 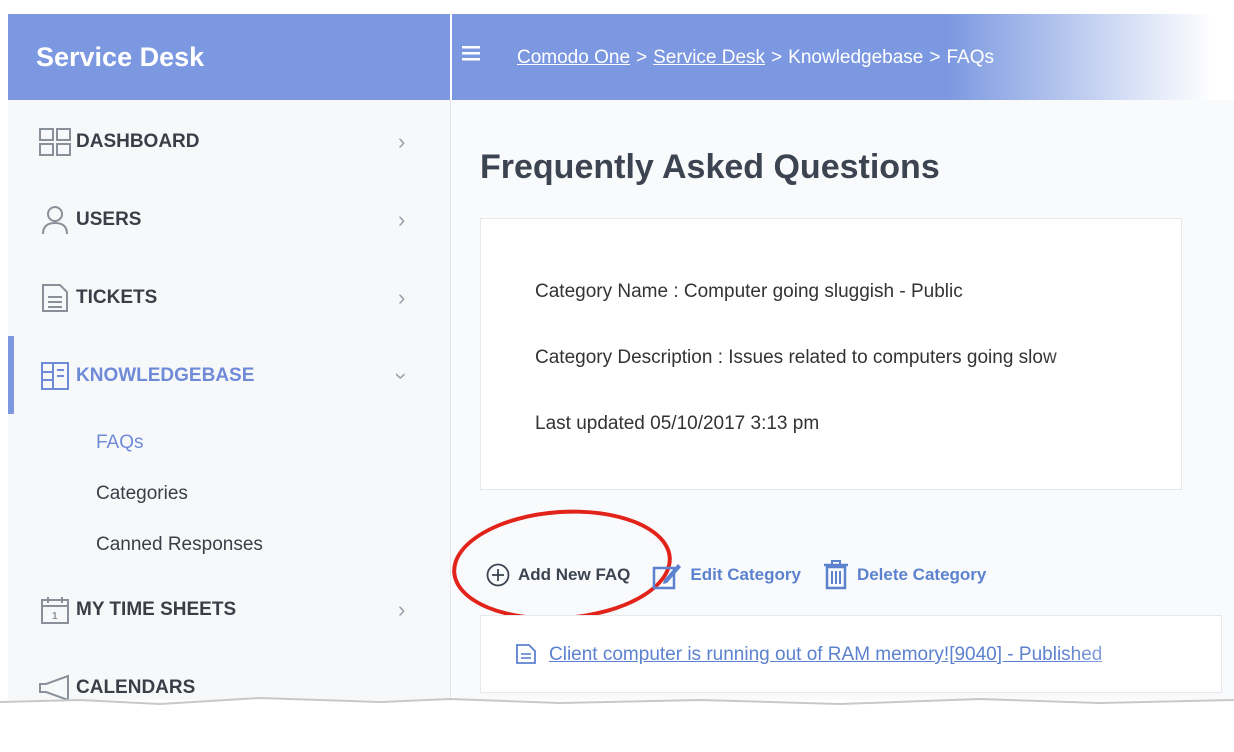 I want to click on knowledgebase-icon, so click(x=55, y=376).